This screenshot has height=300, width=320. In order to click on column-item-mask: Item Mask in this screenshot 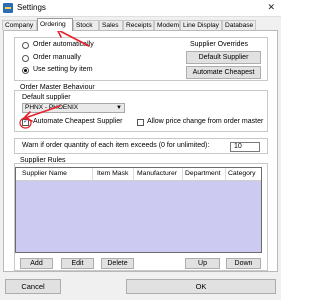, I will do `click(112, 173)`.